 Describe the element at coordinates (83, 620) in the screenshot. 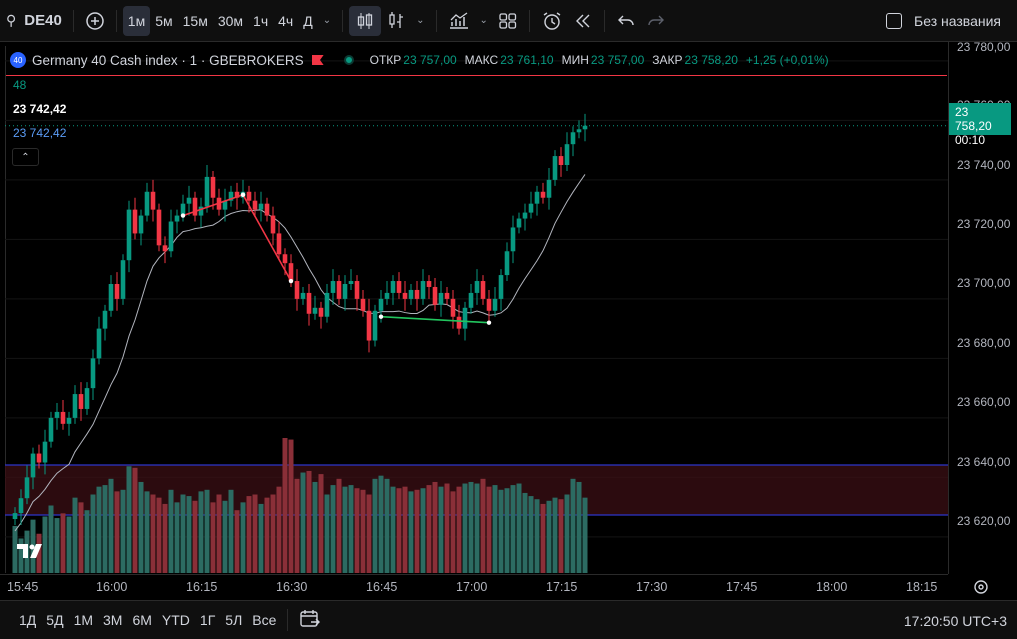

I see `range-1m: 1М` at that location.